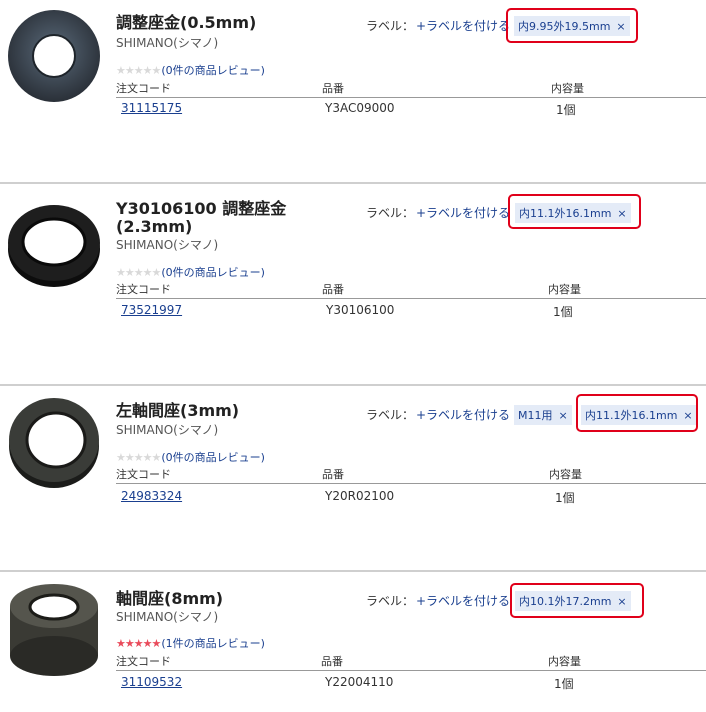 The height and width of the screenshot is (712, 706). What do you see at coordinates (411, 685) in the screenshot?
I see `table-row: 31109532 Y22004110 1個` at bounding box center [411, 685].